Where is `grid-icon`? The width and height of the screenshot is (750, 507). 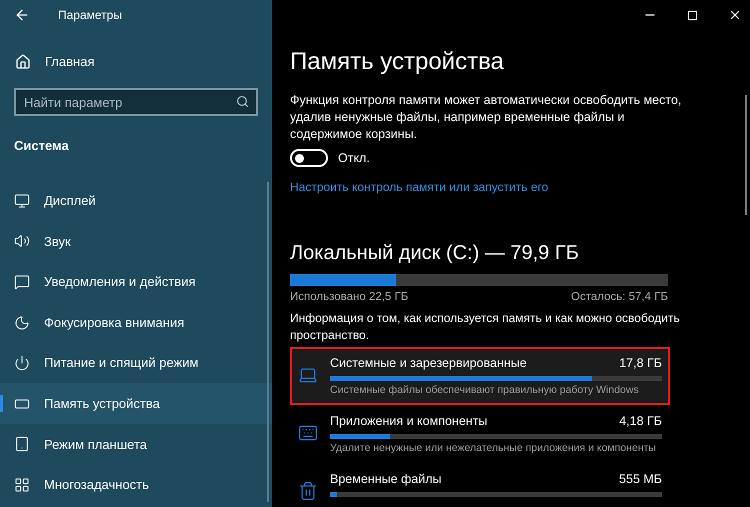 grid-icon is located at coordinates (22, 484).